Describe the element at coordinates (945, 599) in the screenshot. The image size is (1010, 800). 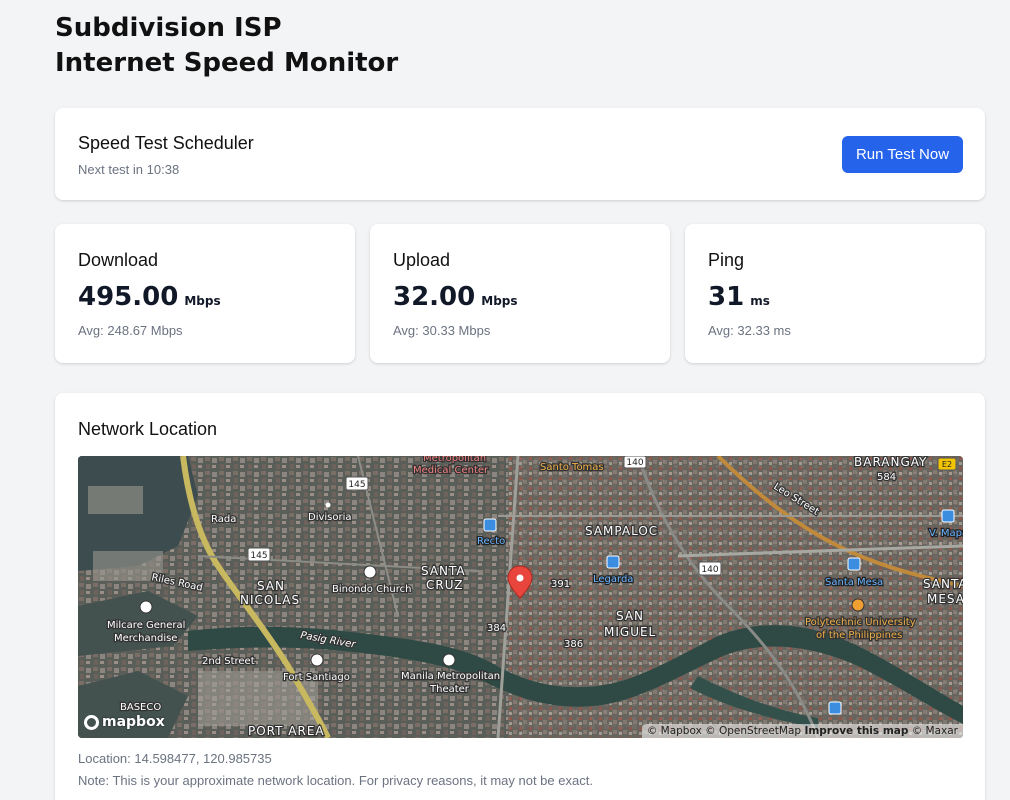
I see `map-label-mesa: MESA` at that location.